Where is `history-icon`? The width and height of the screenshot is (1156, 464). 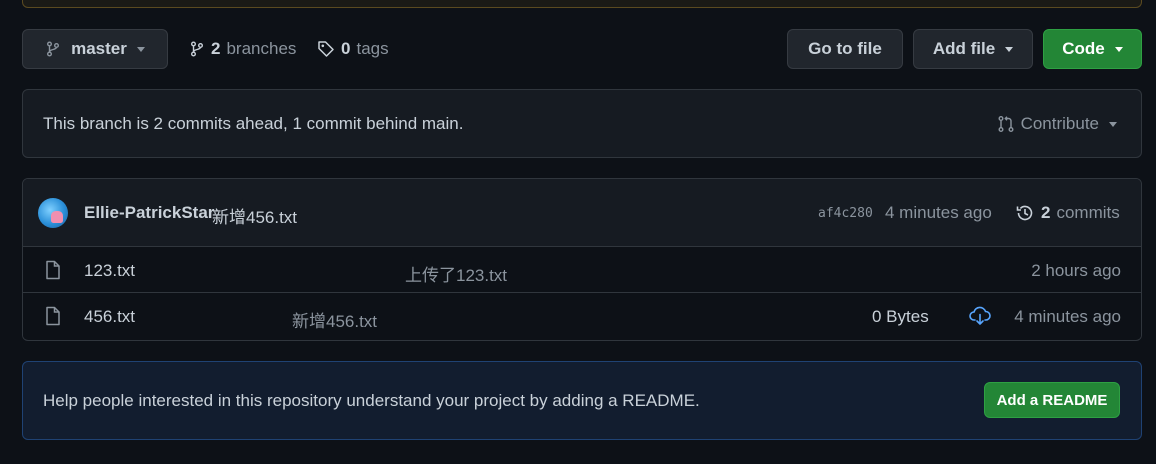
history-icon is located at coordinates (1024, 213).